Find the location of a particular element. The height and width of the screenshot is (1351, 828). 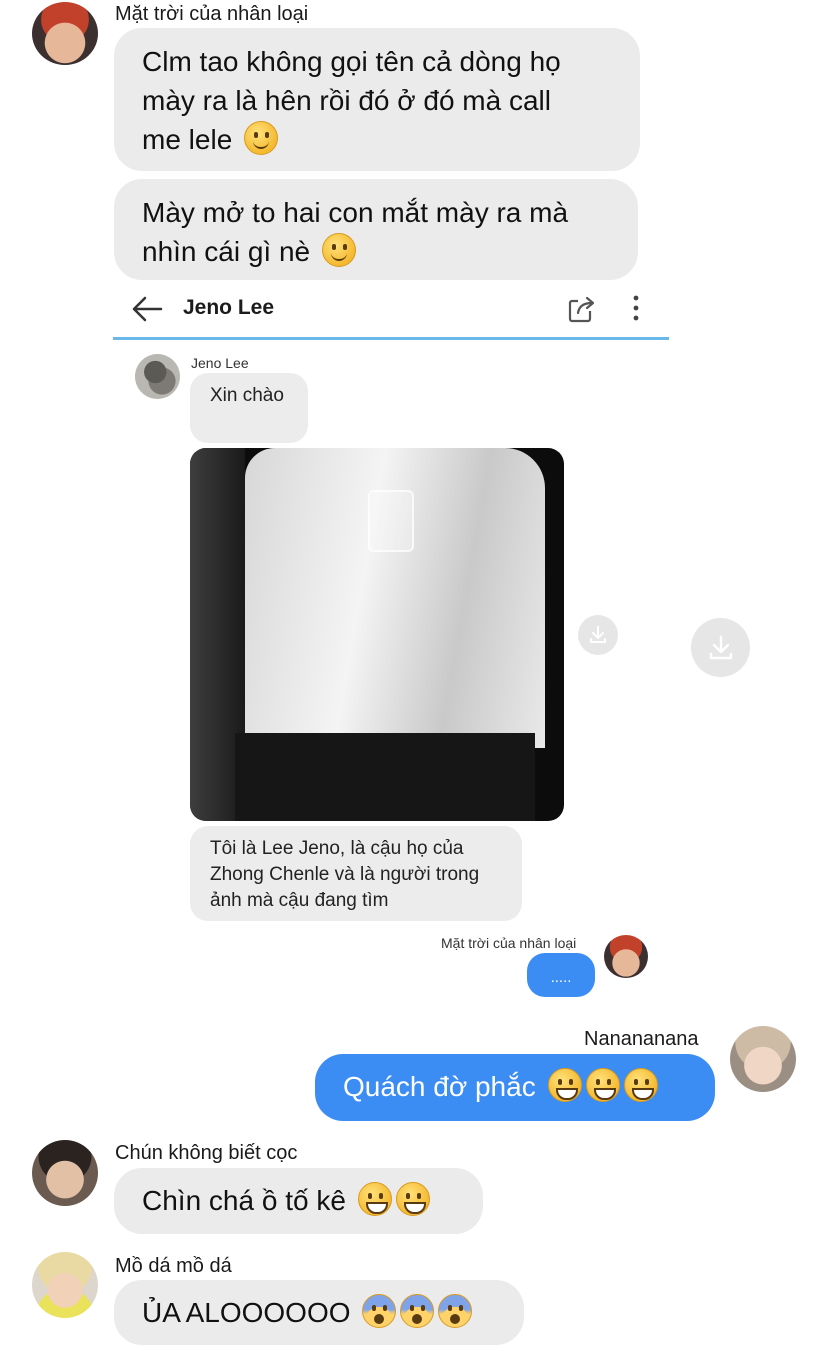

bubble-text: Quách đờ phắc is located at coordinates (439, 1086).